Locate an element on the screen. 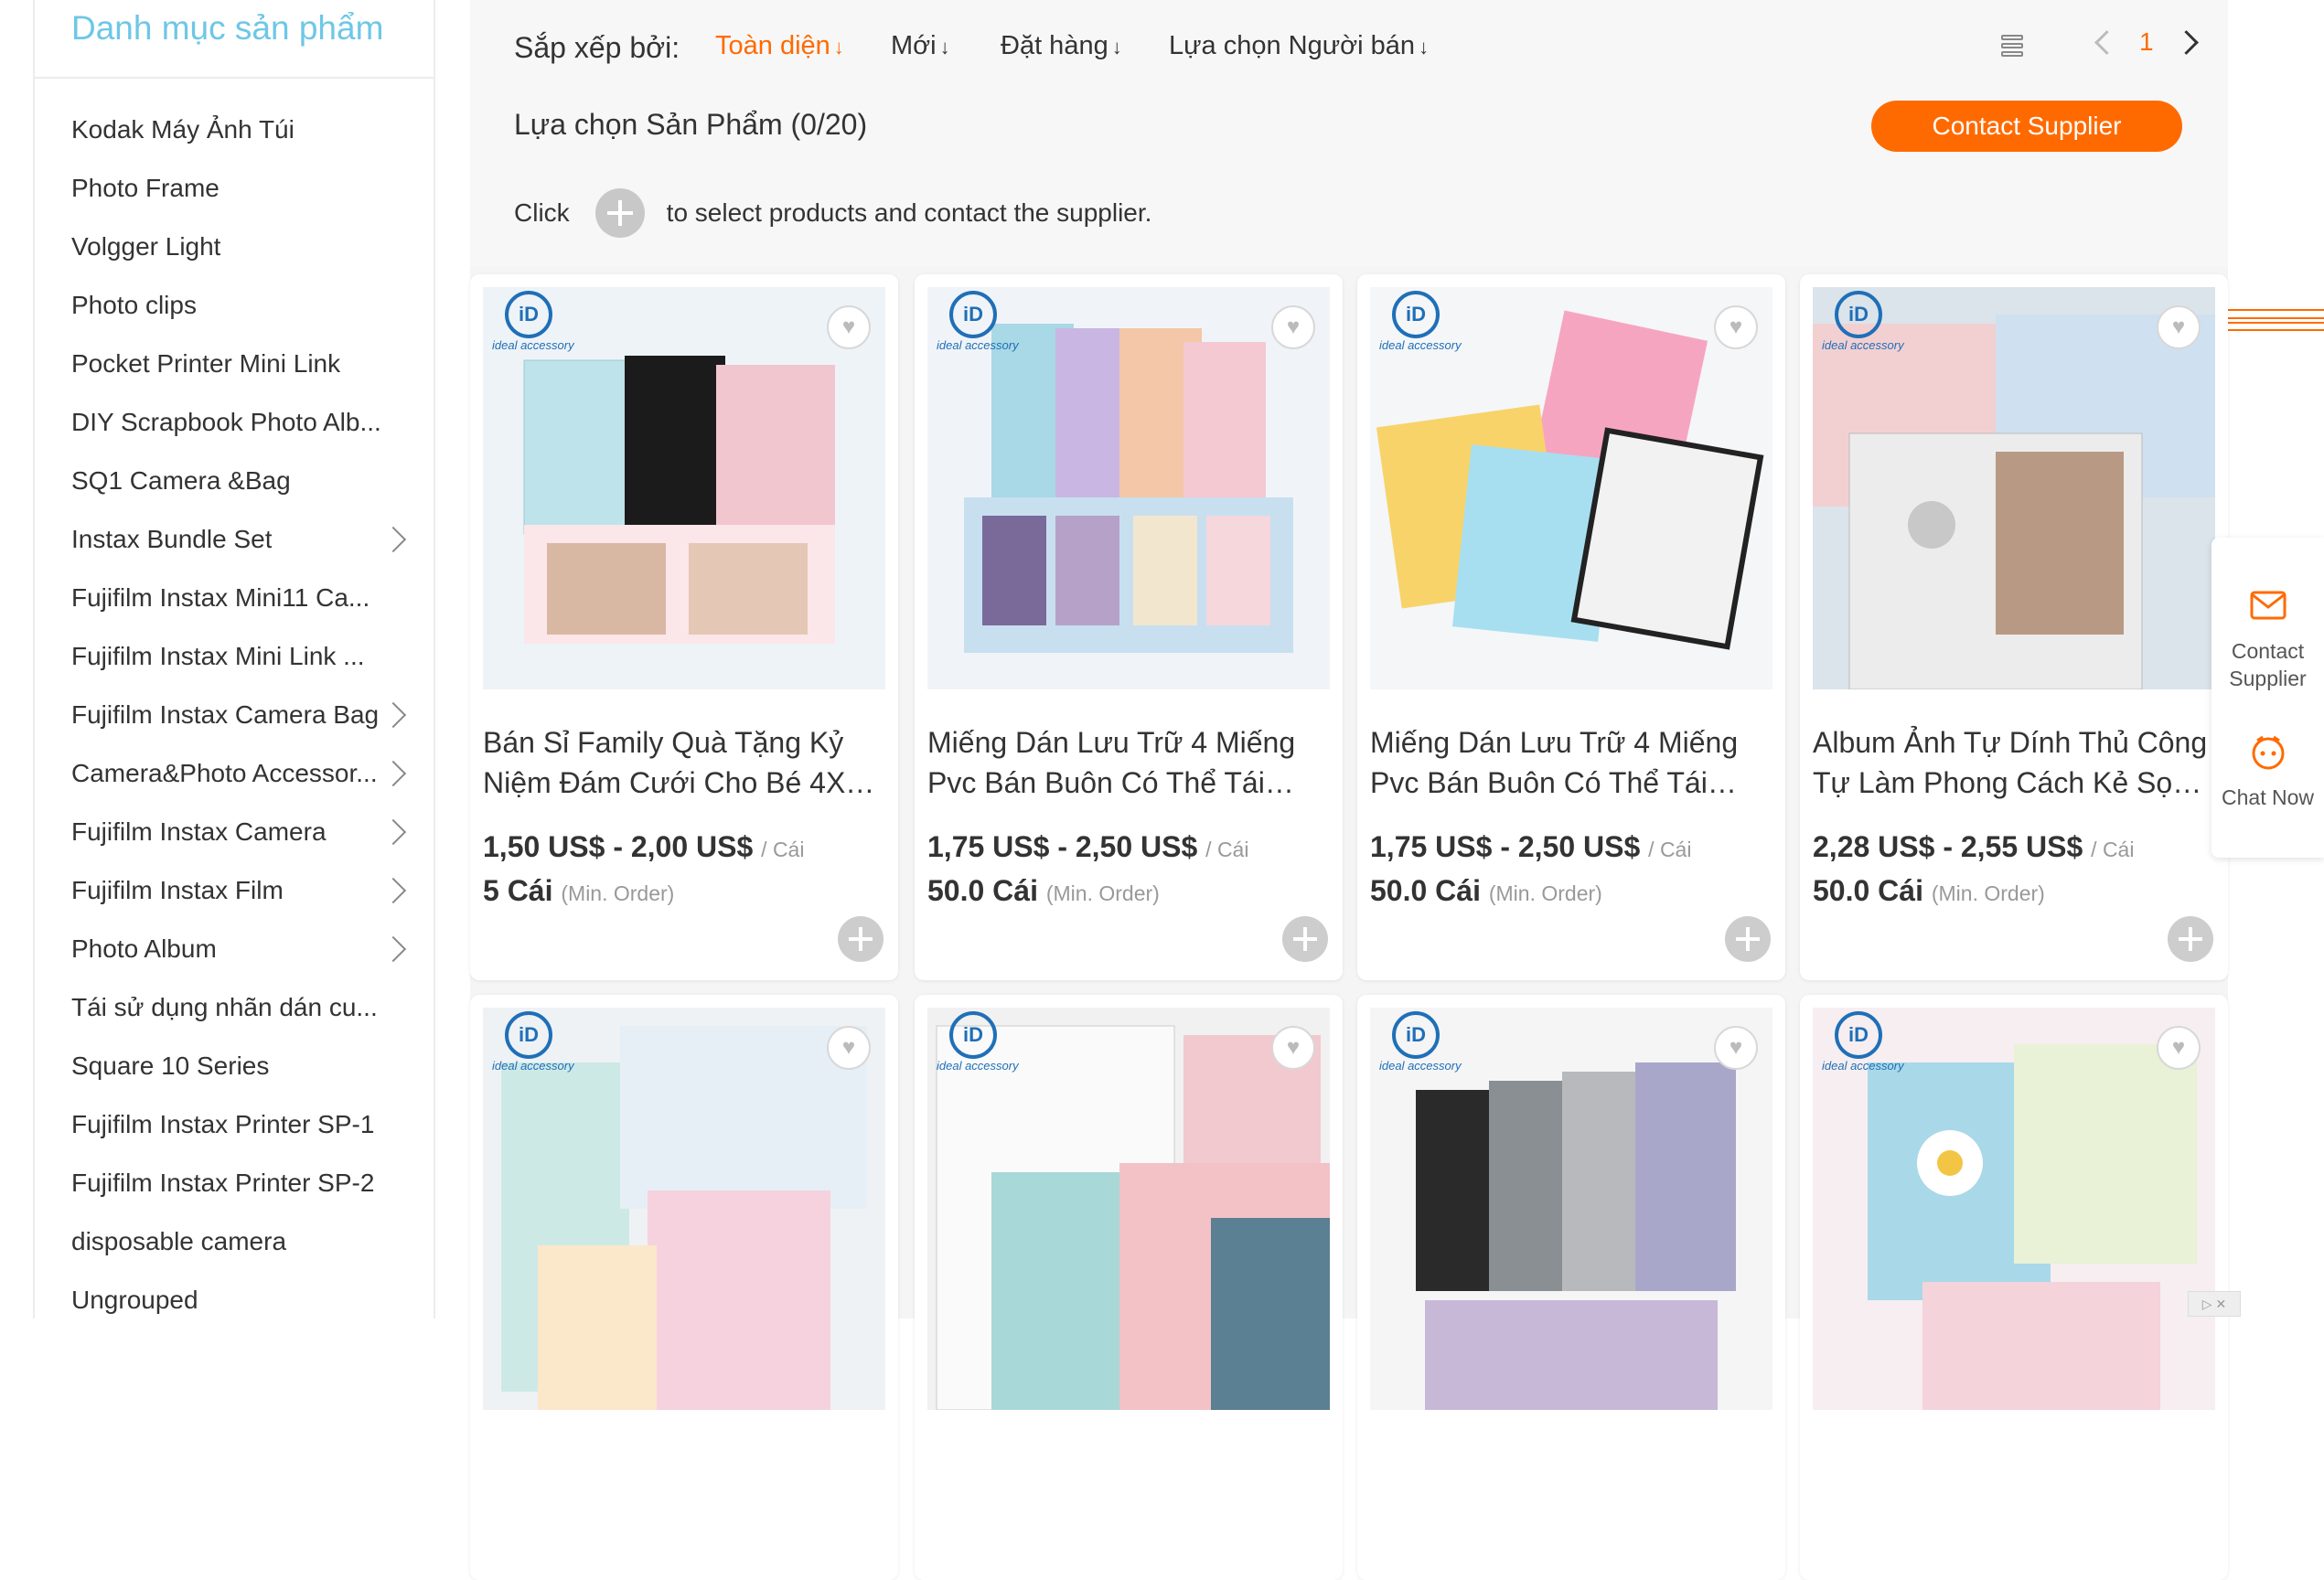 The image size is (2324, 1580). sidebar-item: Fujifilm Instax Printer SP-2 is located at coordinates (235, 1183).